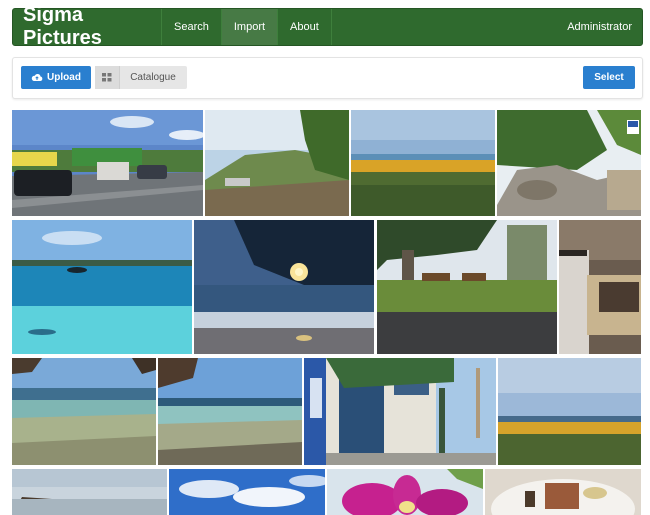  I want to click on brand-title: Sigma Pictures, so click(87, 26).